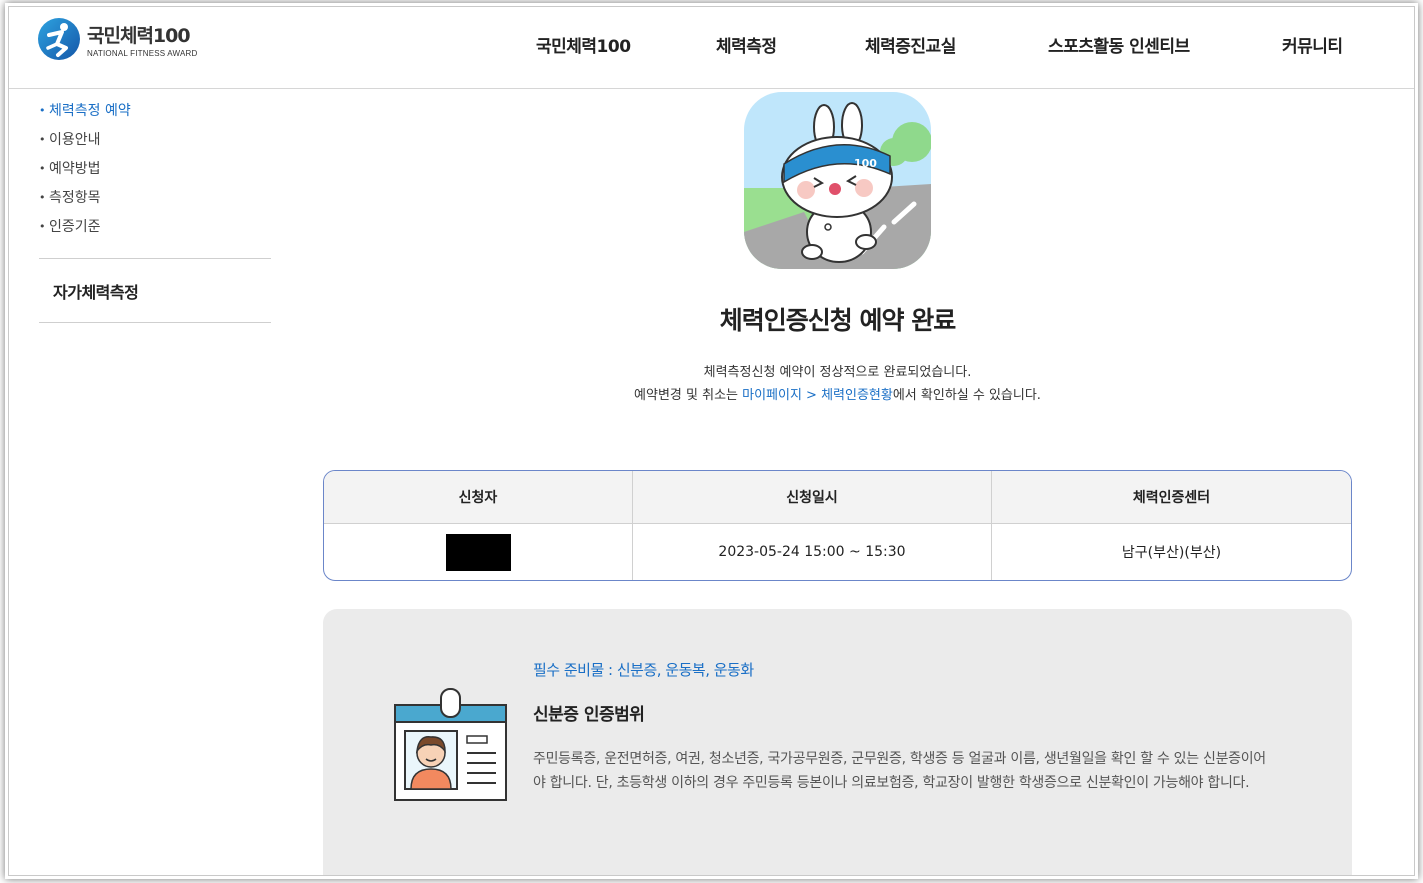 Image resolution: width=1423 pixels, height=883 pixels. I want to click on datetime-cell: 2023-05-24 15:00 ~ 15:30, so click(812, 552).